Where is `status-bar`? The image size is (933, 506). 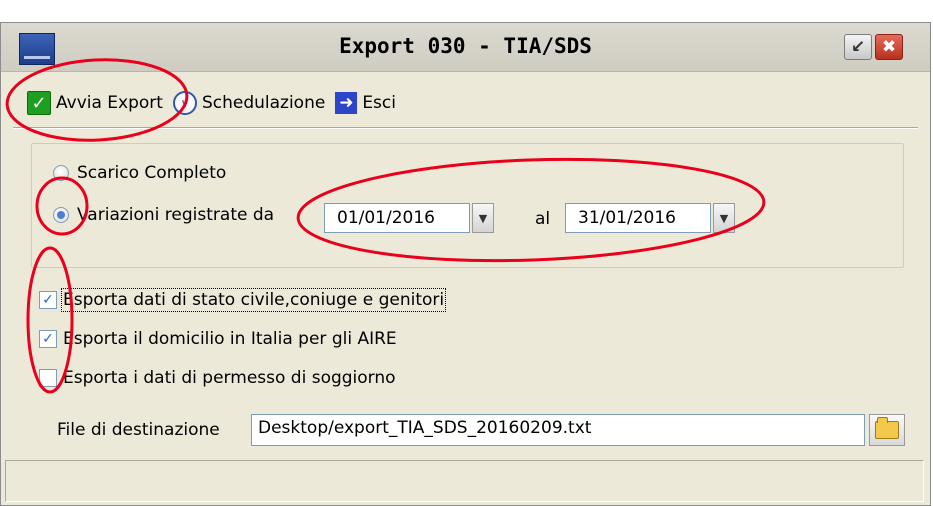 status-bar is located at coordinates (464, 481).